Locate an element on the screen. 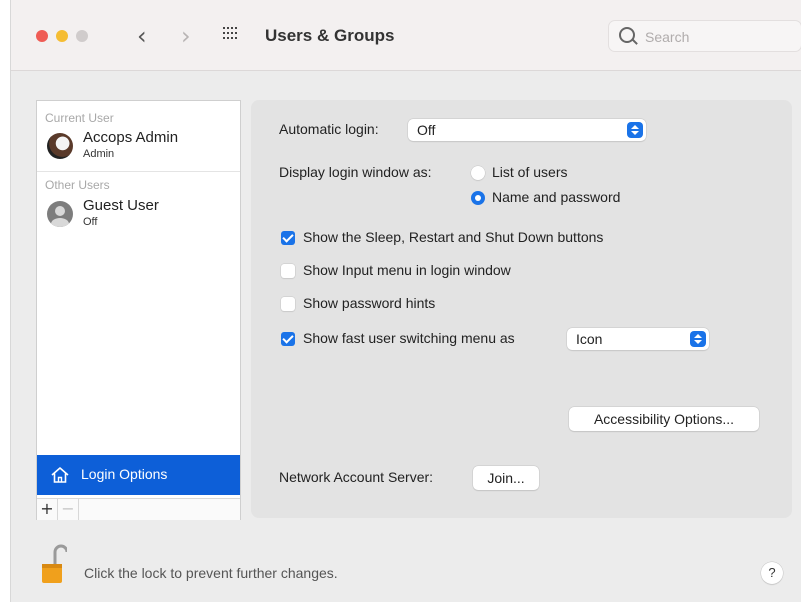  checkbox-fast-user-switching is located at coordinates (288, 339).